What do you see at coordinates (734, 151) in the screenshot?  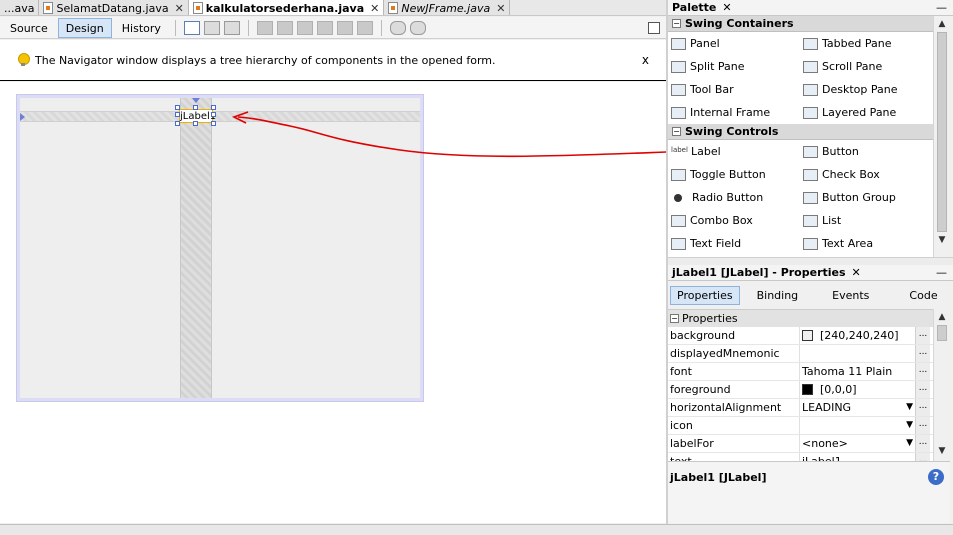 I see `palette-item: label Label` at bounding box center [734, 151].